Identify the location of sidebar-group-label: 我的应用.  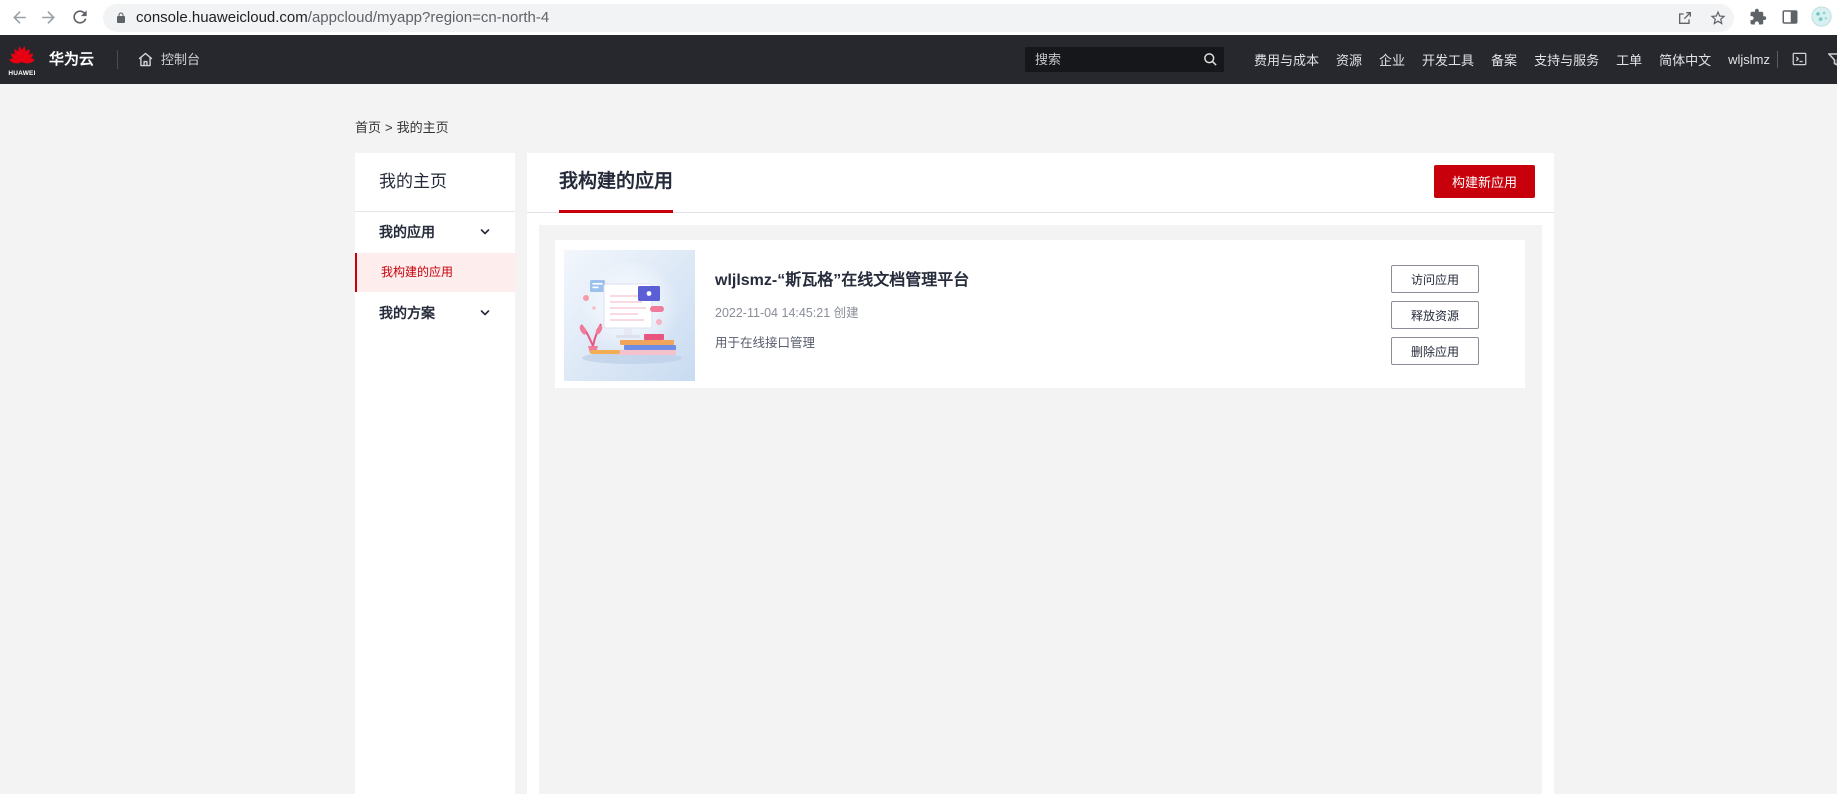
(407, 232).